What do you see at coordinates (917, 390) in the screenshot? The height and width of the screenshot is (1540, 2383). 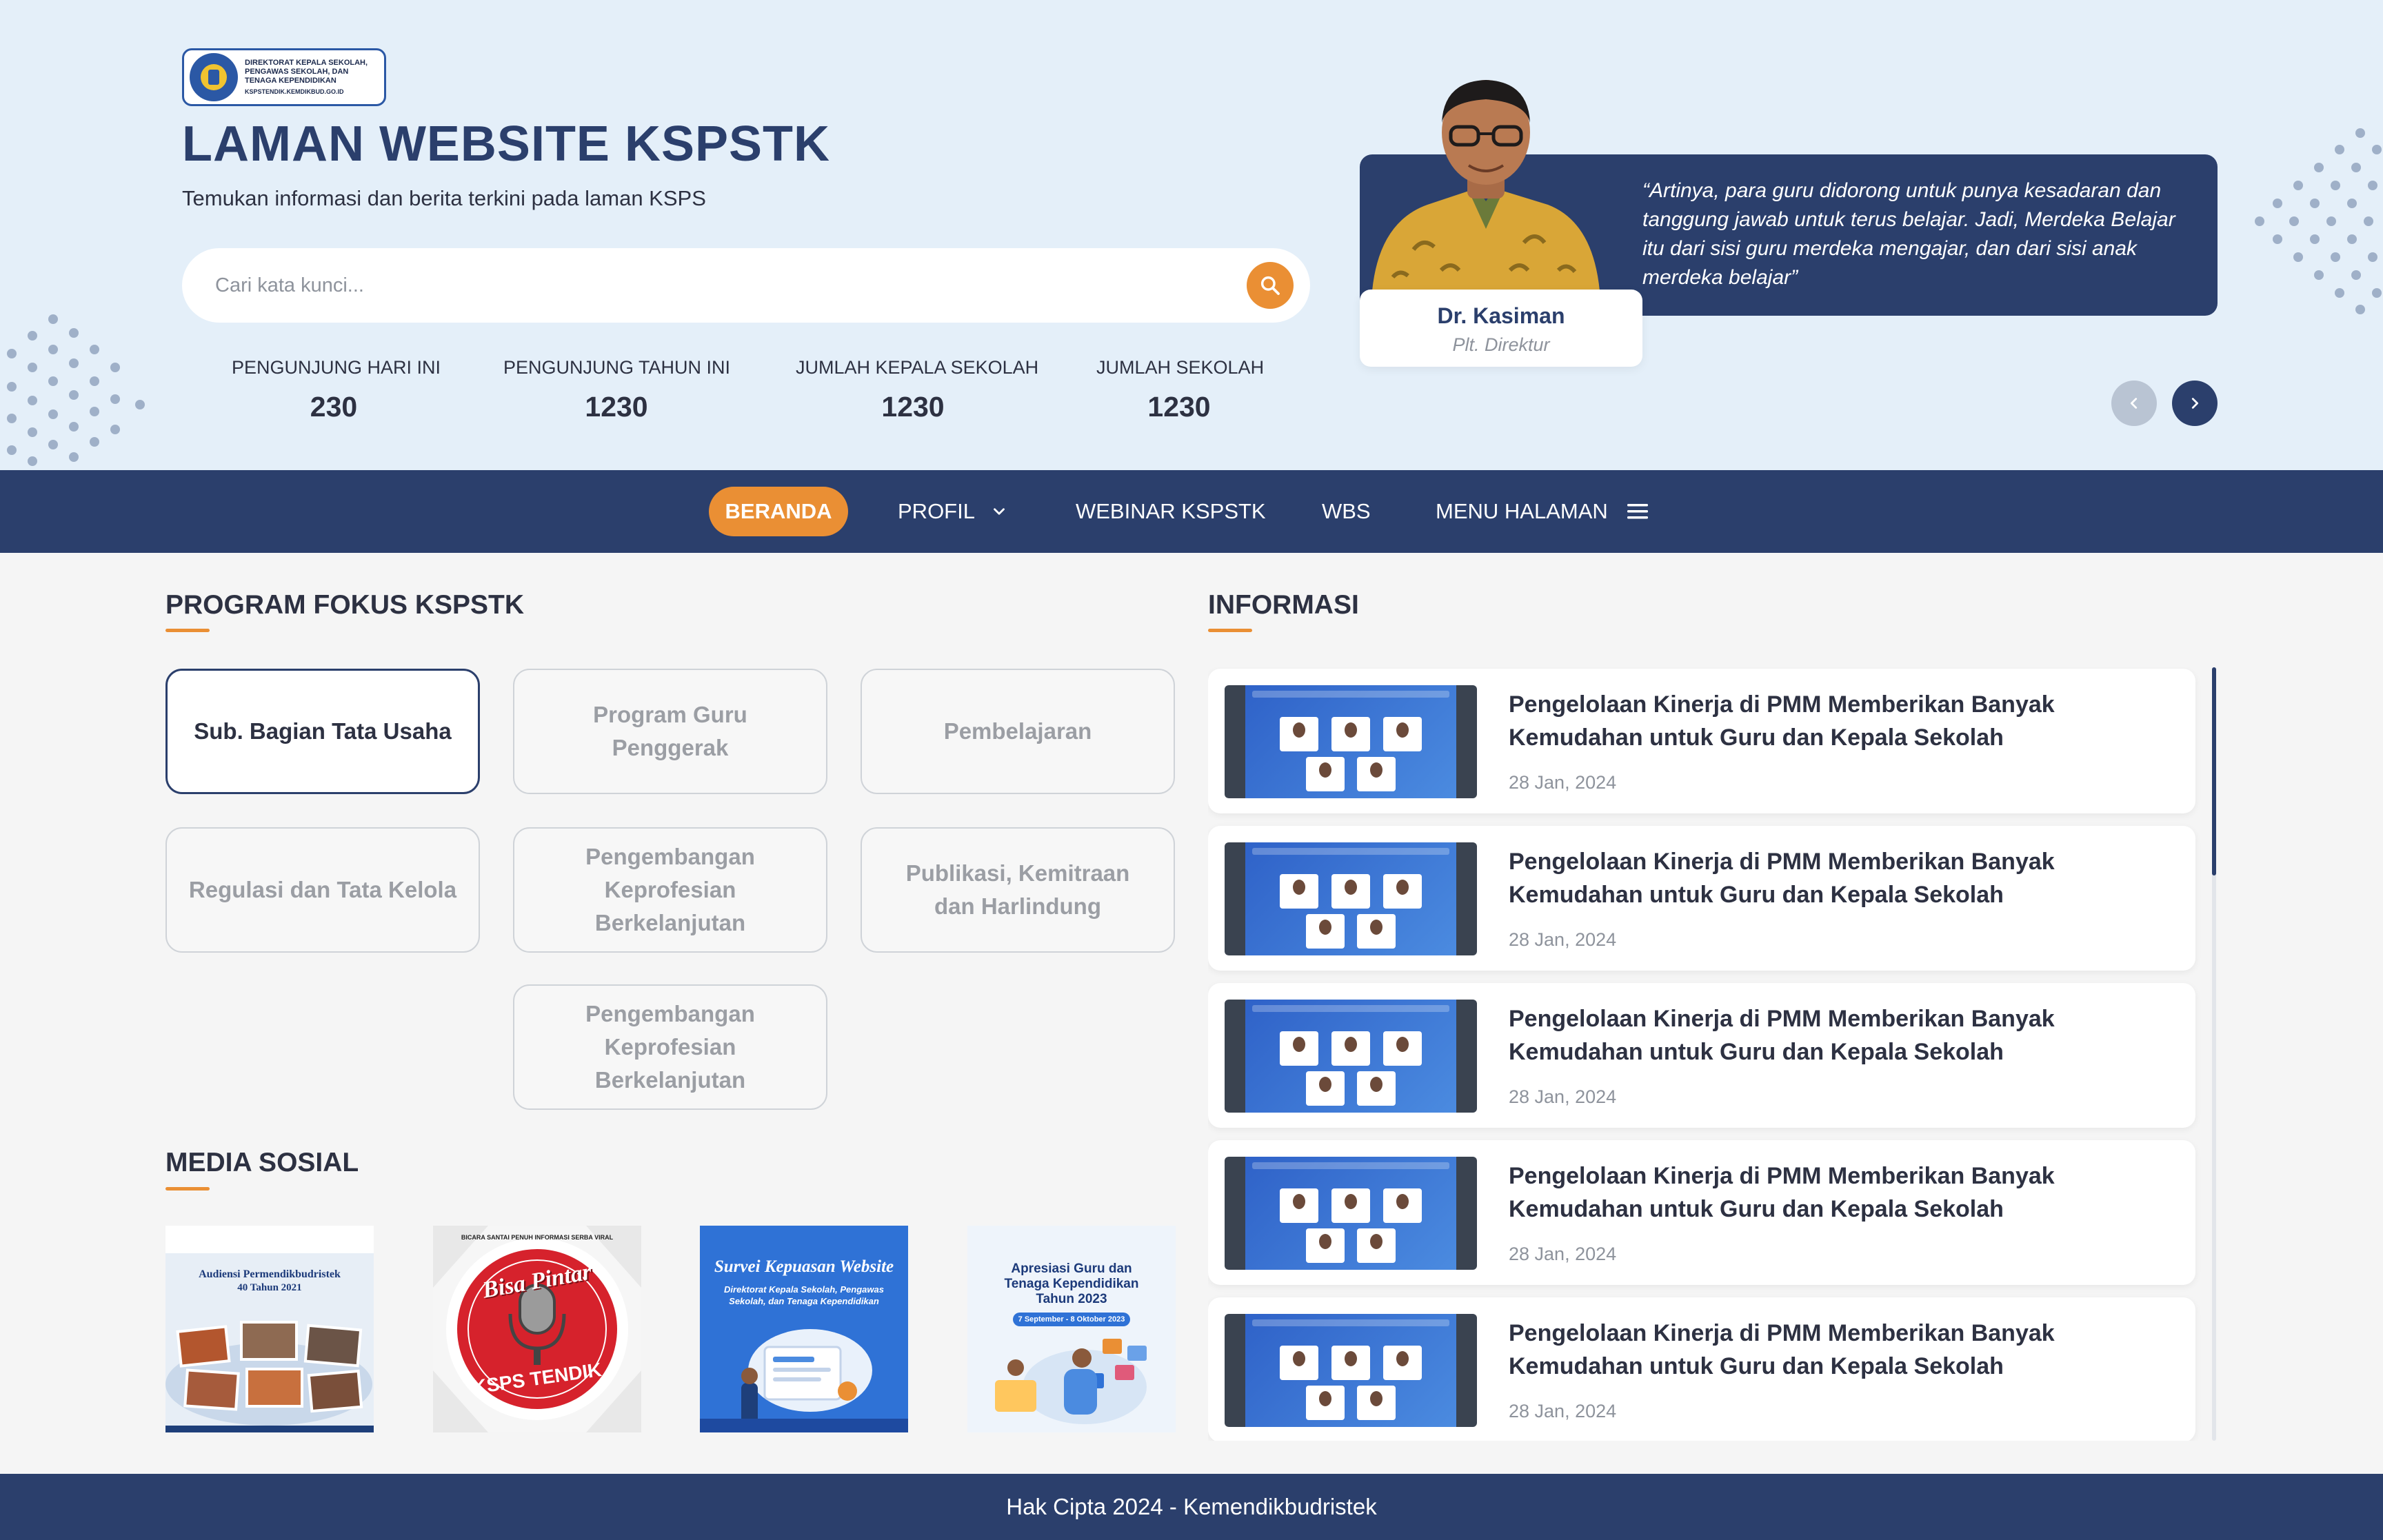 I see `stat-principals-count: JUMLAH KEPALA SEKOLAH 1230` at bounding box center [917, 390].